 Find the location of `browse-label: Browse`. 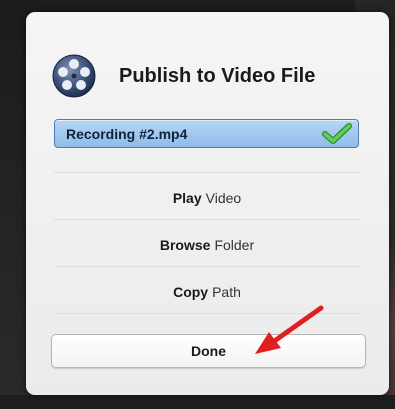

browse-label: Browse is located at coordinates (185, 245).